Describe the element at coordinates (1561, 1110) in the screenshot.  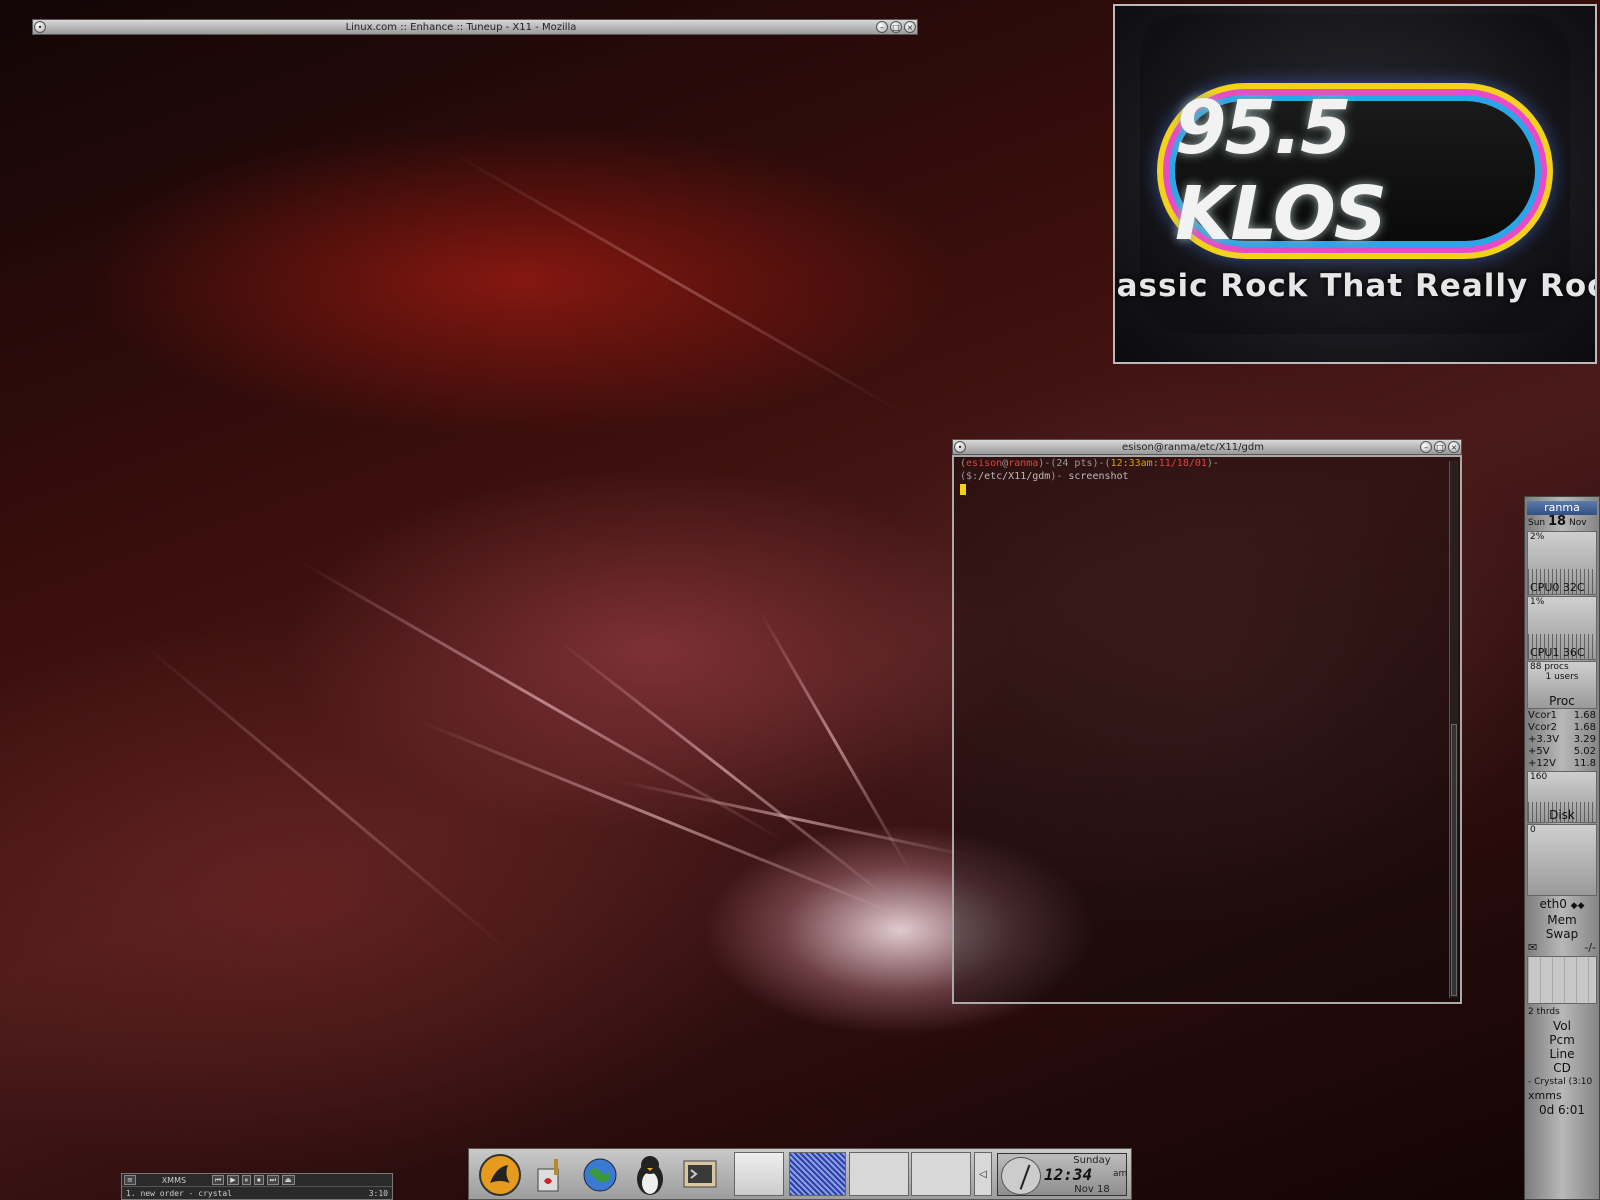
I see `uptime: 0d 6:01` at that location.